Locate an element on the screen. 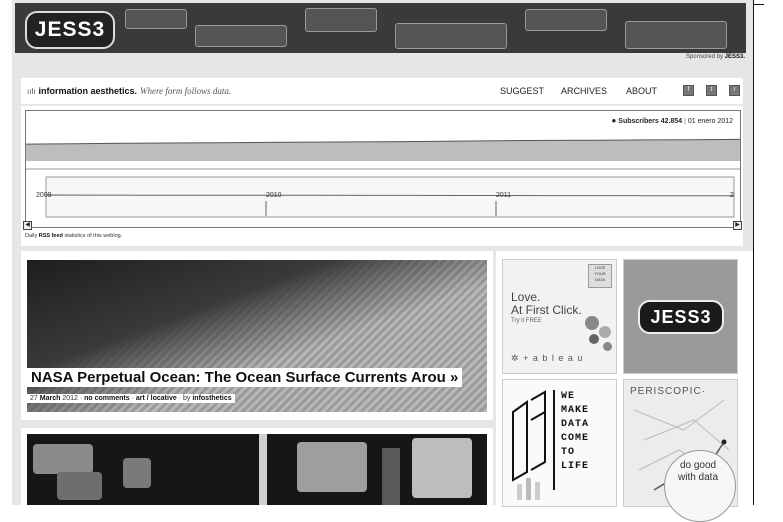 This screenshot has height=522, width=783. slogan-word: COME is located at coordinates (575, 438).